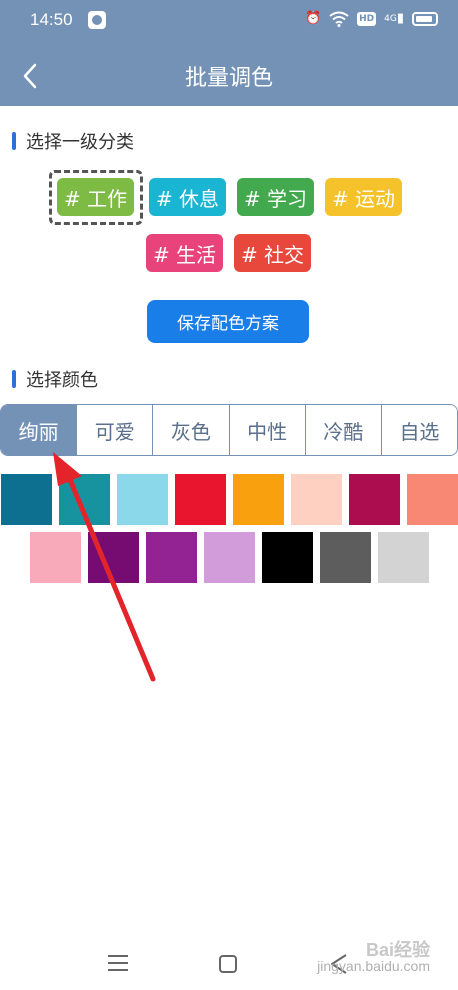 The width and height of the screenshot is (458, 990). Describe the element at coordinates (228, 964) in the screenshot. I see `nav-home-button` at that location.